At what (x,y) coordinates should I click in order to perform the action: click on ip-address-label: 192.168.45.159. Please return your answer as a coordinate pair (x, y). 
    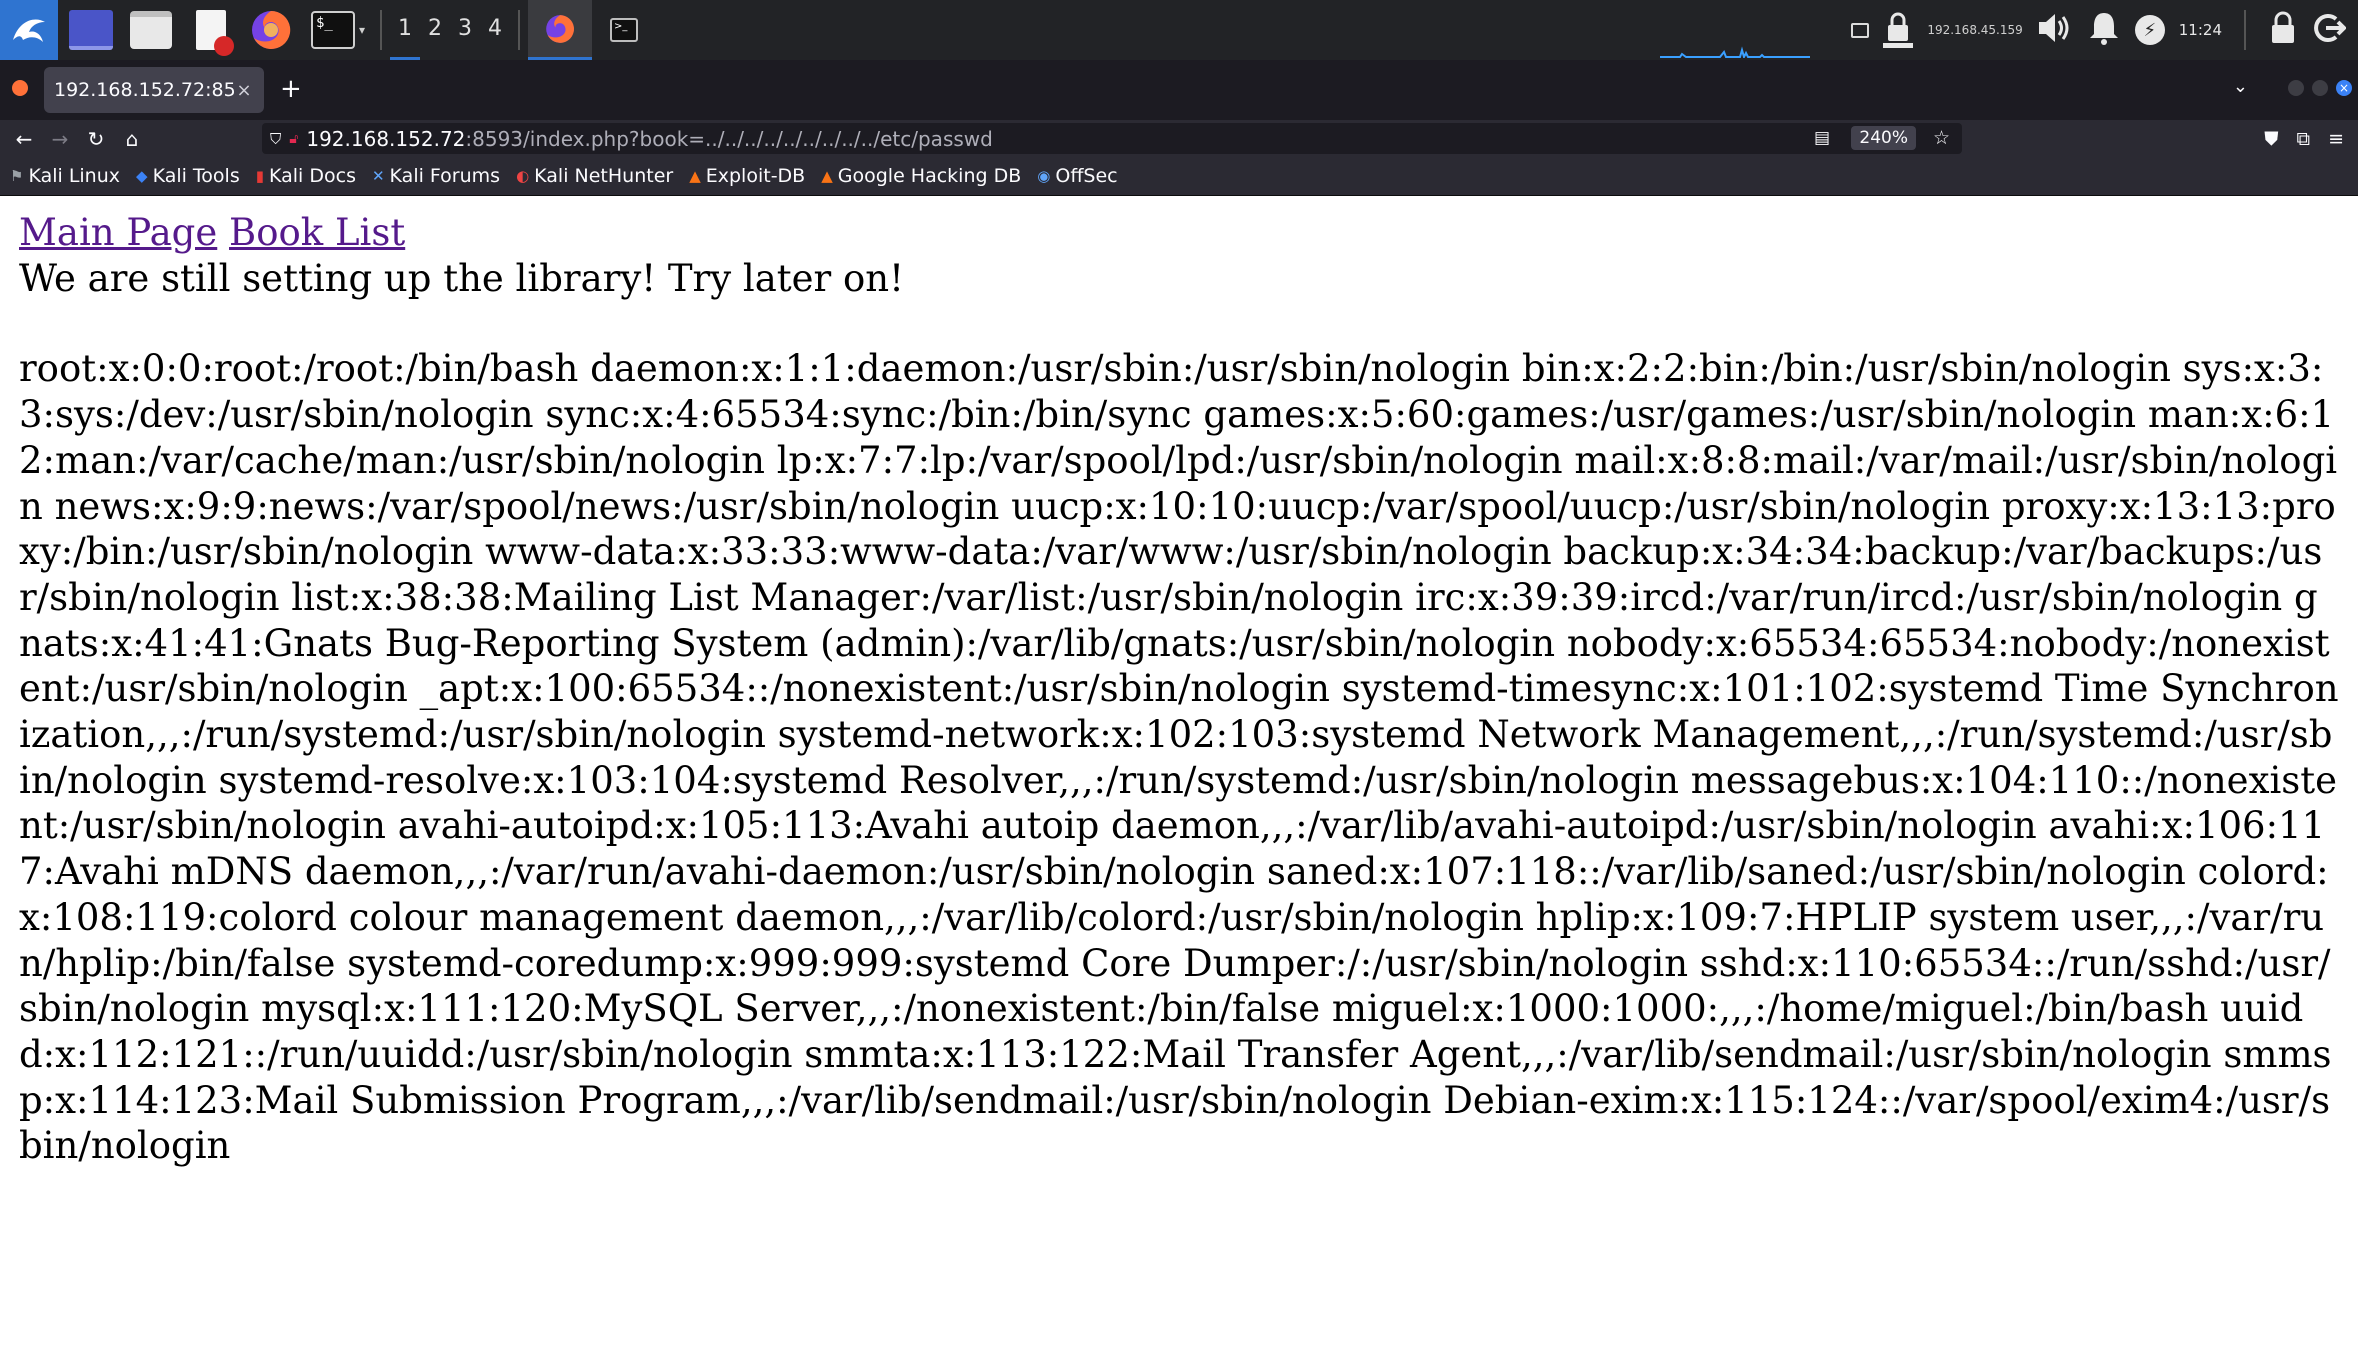
    Looking at the image, I should click on (1975, 30).